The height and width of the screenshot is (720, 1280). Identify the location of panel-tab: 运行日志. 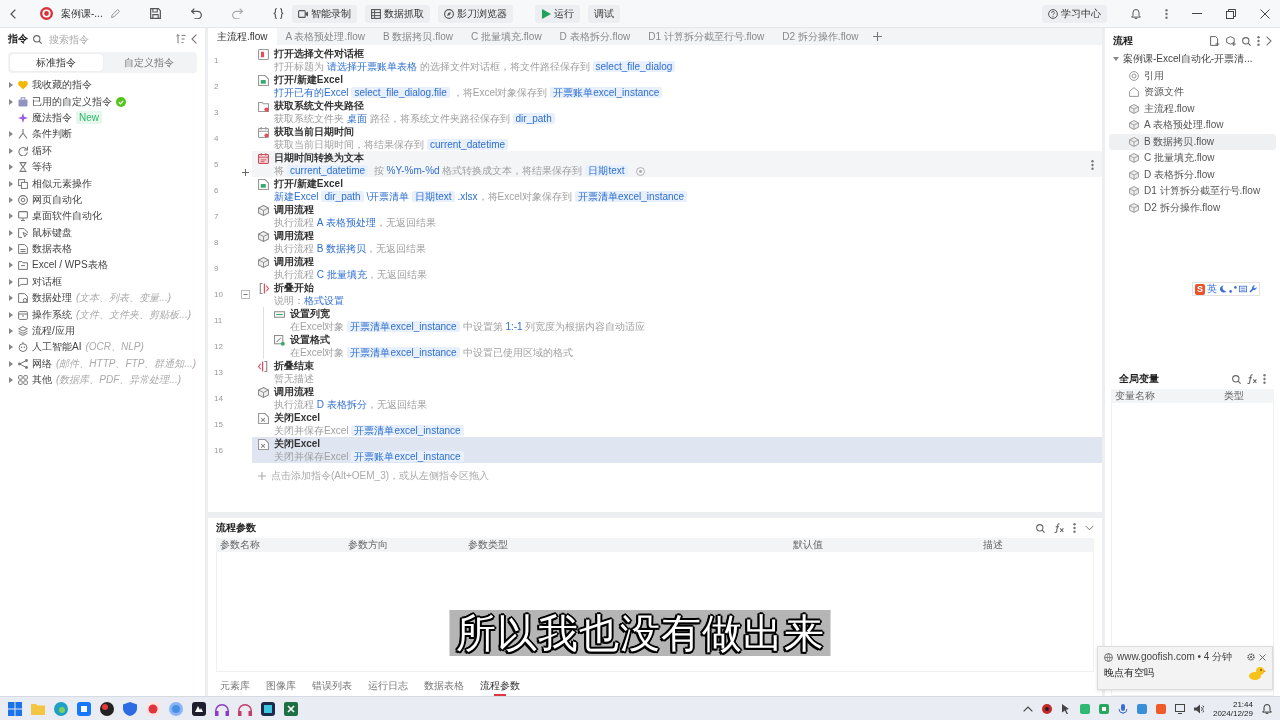
(388, 686).